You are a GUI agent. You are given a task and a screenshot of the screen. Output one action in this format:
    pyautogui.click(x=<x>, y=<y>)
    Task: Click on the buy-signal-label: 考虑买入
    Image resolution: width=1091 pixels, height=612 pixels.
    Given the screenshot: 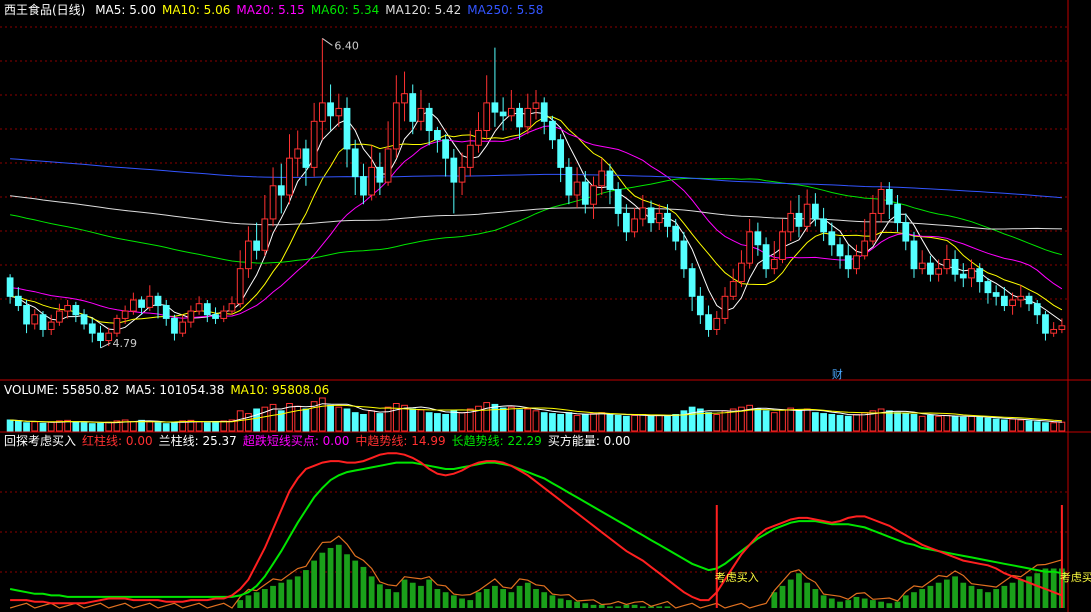 What is the action you would take?
    pyautogui.click(x=737, y=577)
    